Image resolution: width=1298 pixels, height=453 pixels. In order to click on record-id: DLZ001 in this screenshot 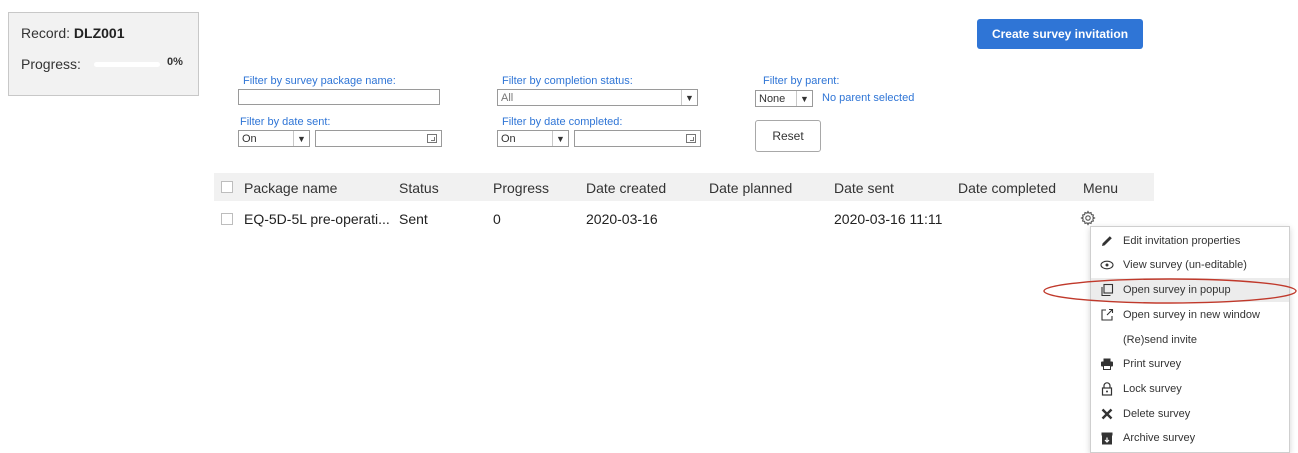, I will do `click(99, 33)`.